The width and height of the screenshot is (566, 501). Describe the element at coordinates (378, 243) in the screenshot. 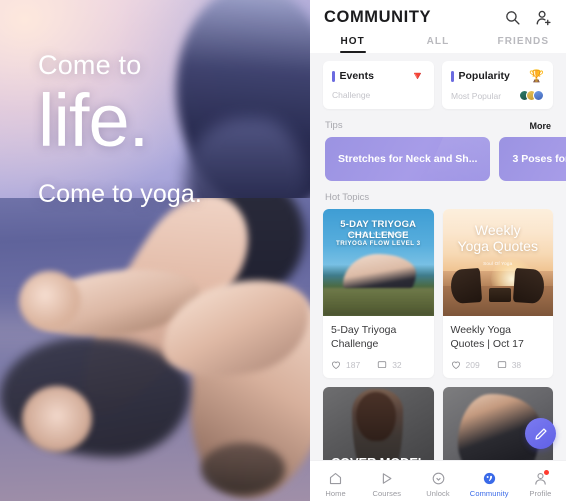

I see `thumbnail-overlay-sub: TRIYOGA FLOW LEVEL 3` at that location.